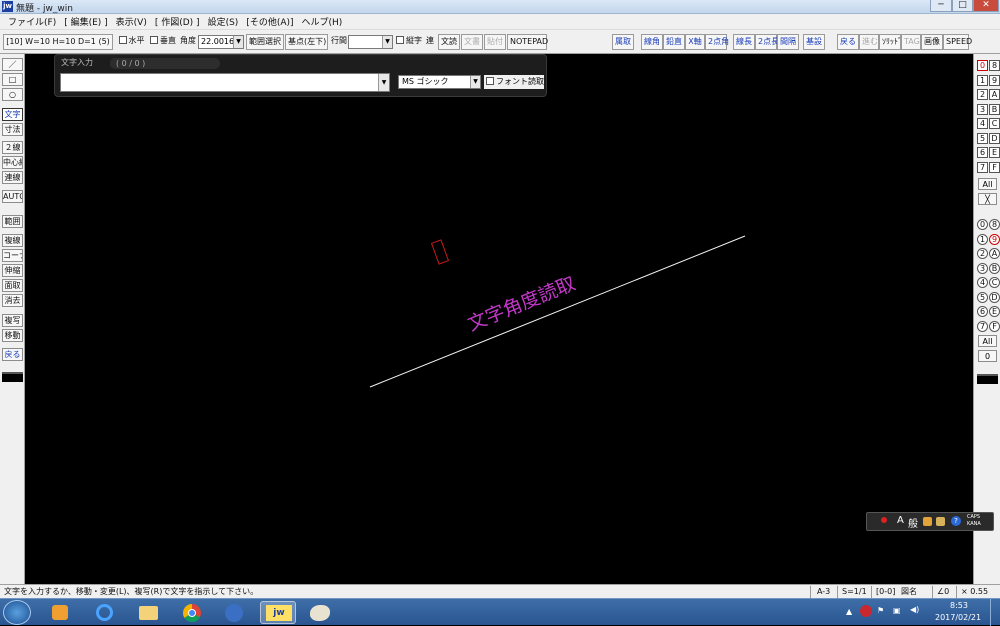  I want to click on speed-button: SPEED, so click(957, 42).